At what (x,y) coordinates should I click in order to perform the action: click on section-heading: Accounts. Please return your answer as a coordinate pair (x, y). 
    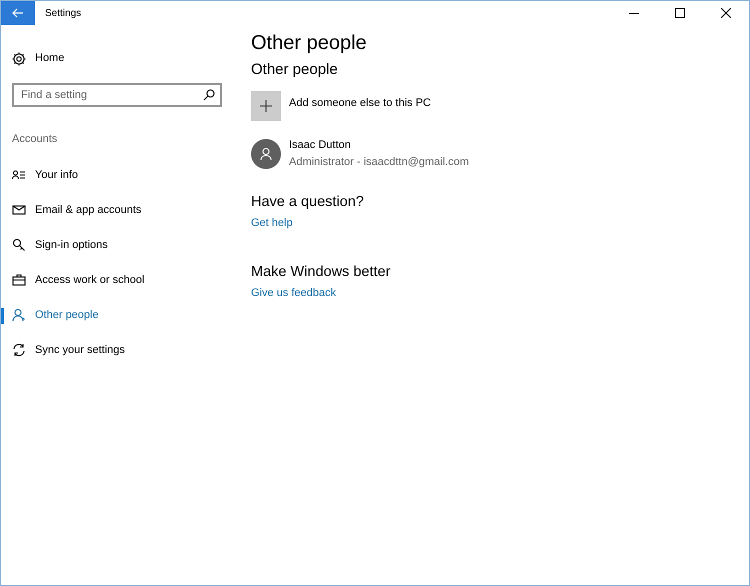
    Looking at the image, I should click on (35, 139).